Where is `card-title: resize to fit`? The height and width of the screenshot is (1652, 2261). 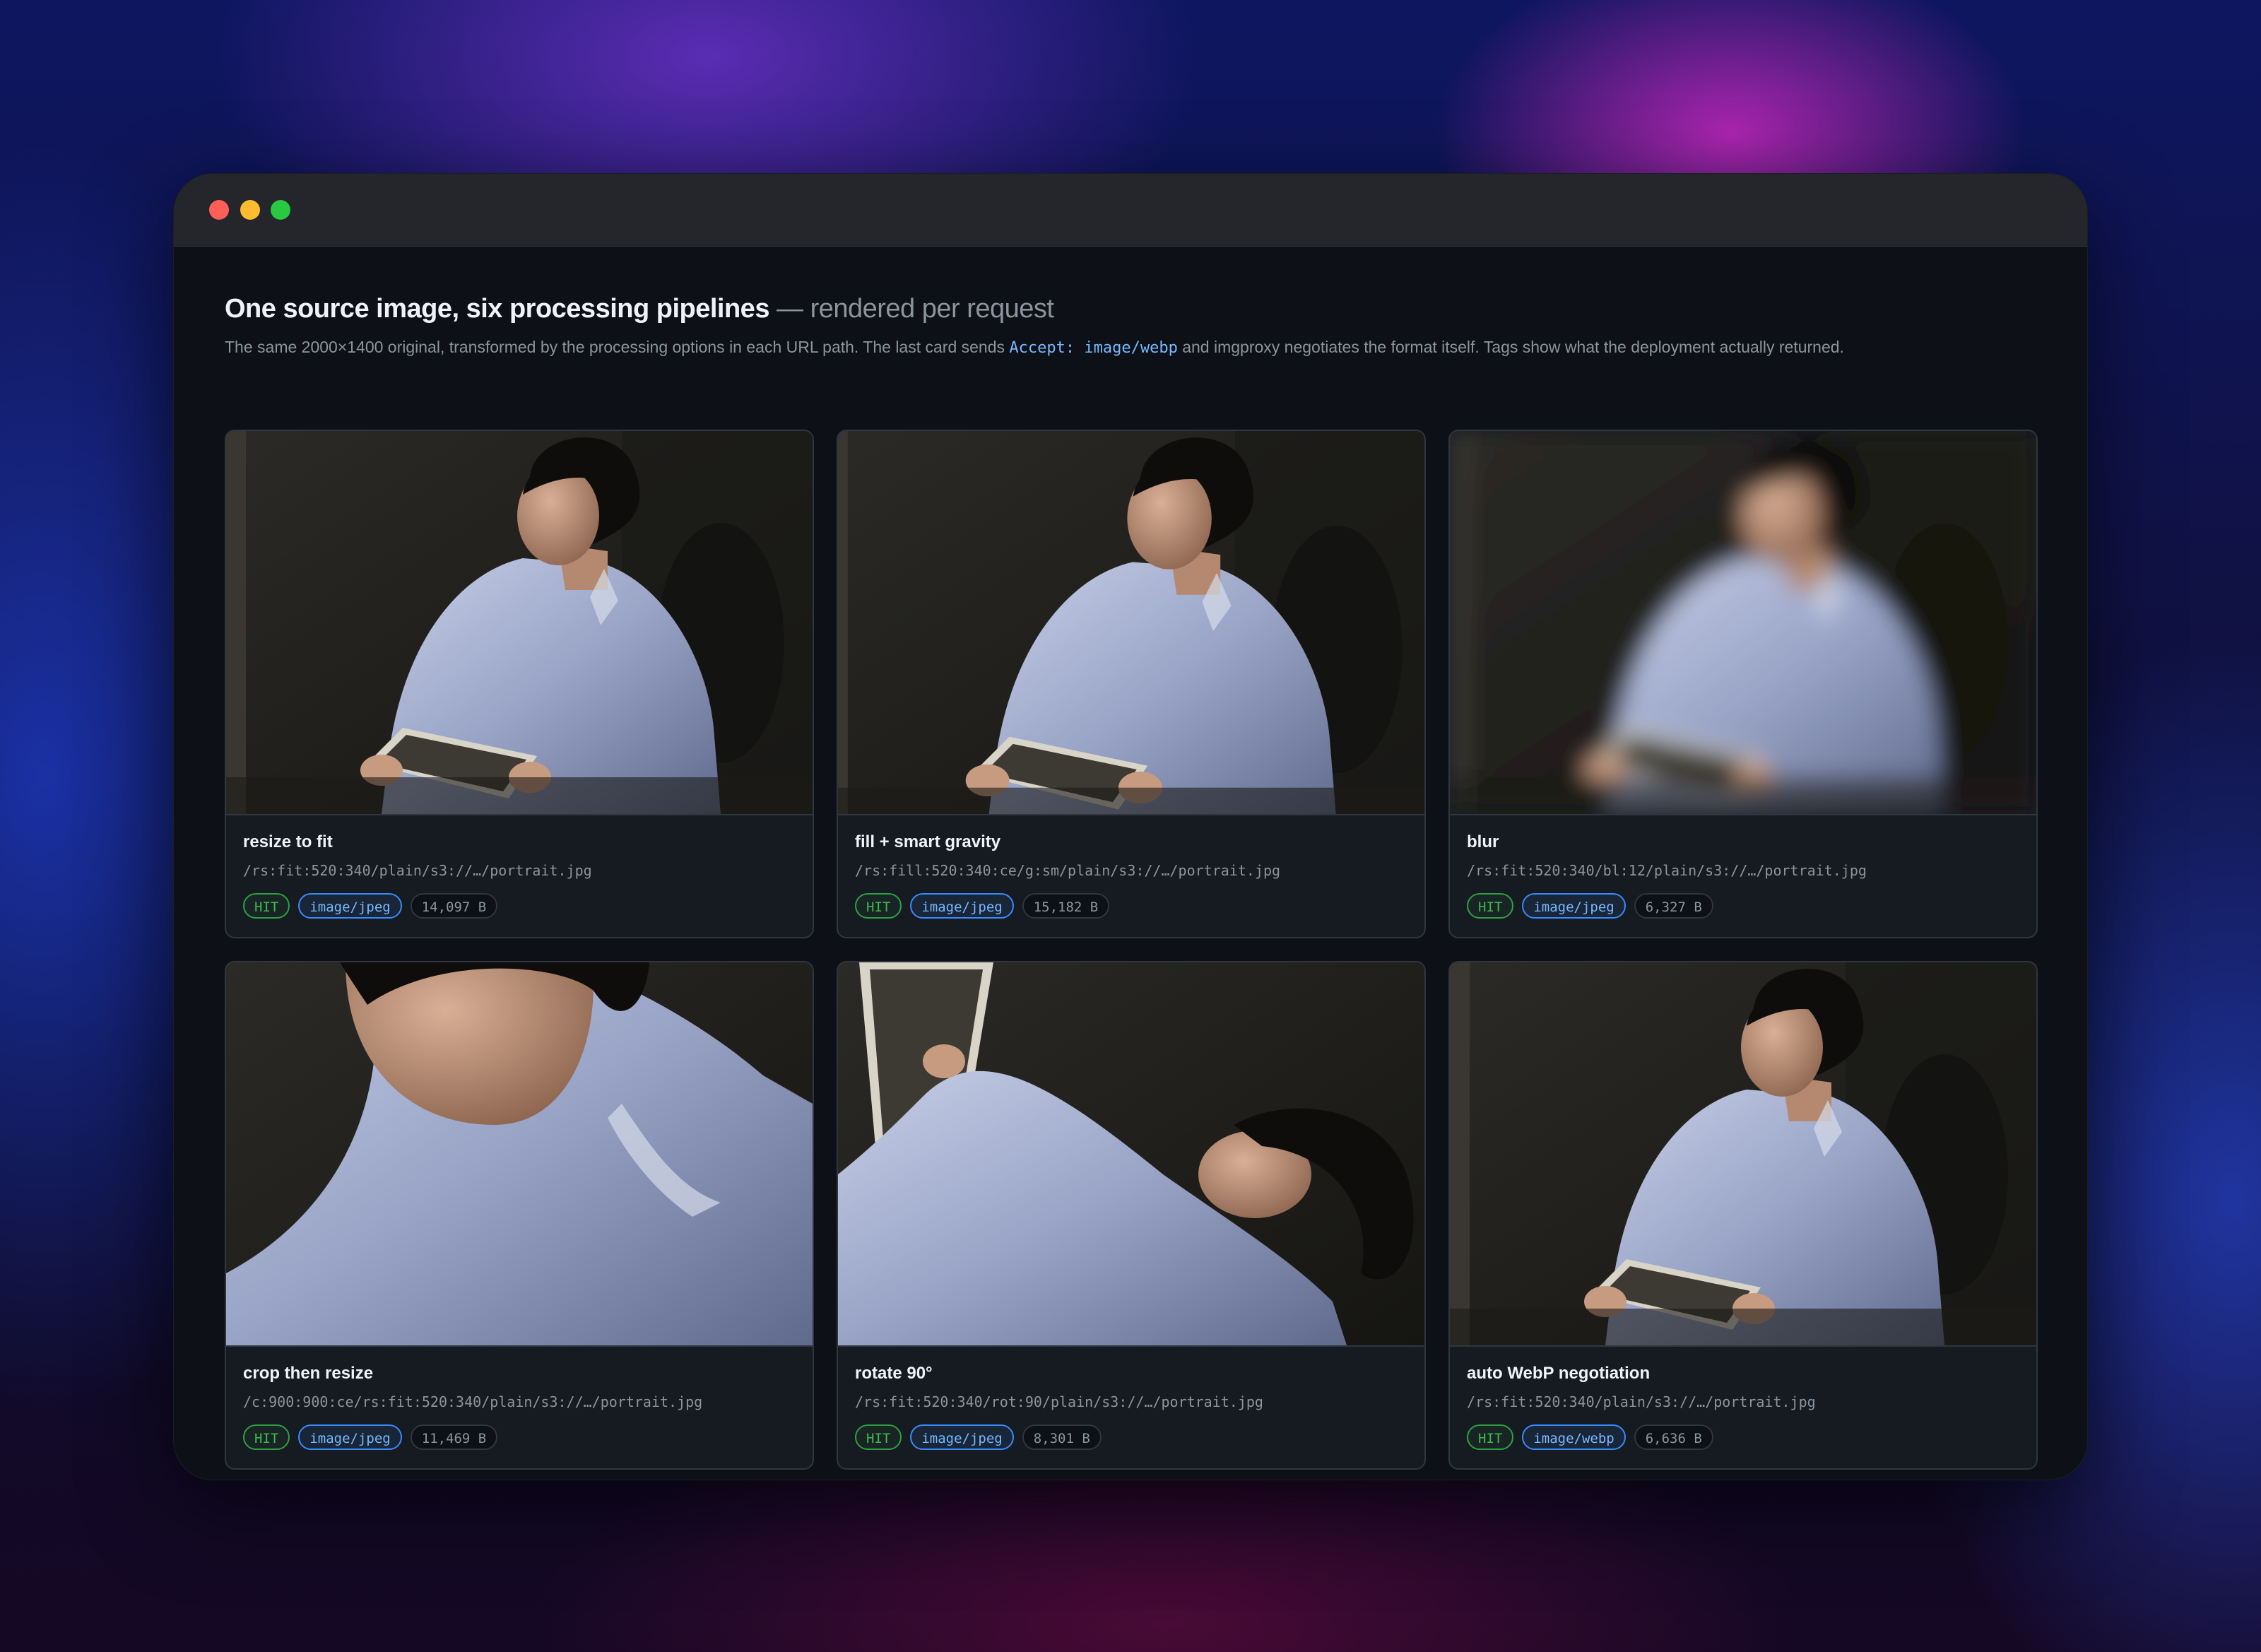
card-title: resize to fit is located at coordinates (288, 842).